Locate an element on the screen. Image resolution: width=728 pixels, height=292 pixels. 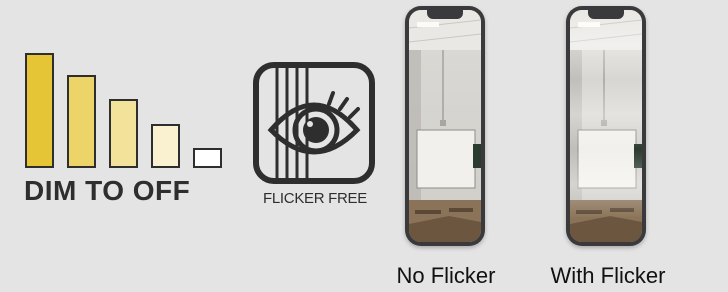
classroom-image-banded is located at coordinates (606, 126).